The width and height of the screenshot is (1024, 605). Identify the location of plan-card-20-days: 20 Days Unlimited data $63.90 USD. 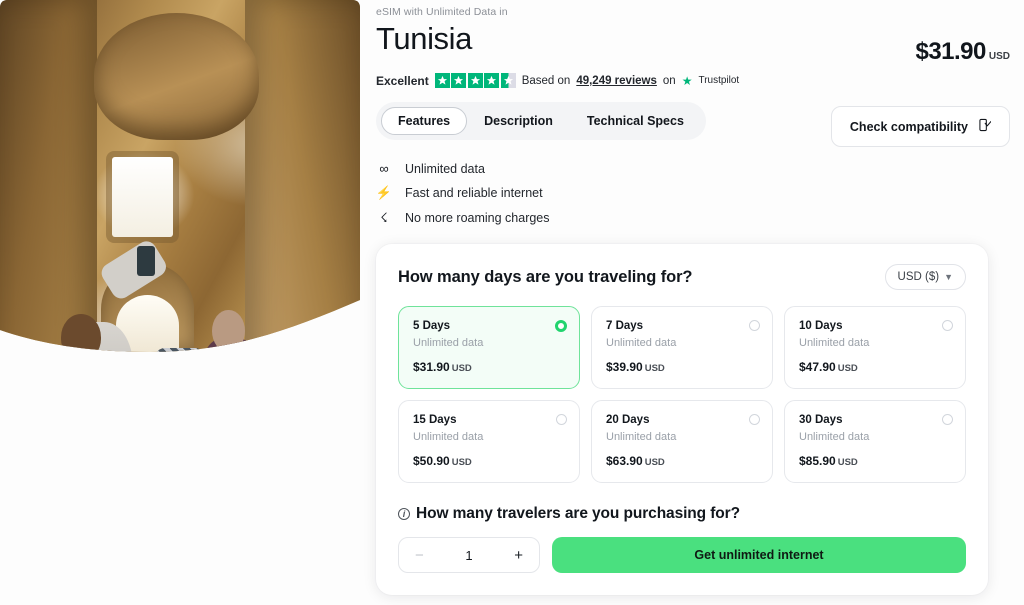
(682, 441).